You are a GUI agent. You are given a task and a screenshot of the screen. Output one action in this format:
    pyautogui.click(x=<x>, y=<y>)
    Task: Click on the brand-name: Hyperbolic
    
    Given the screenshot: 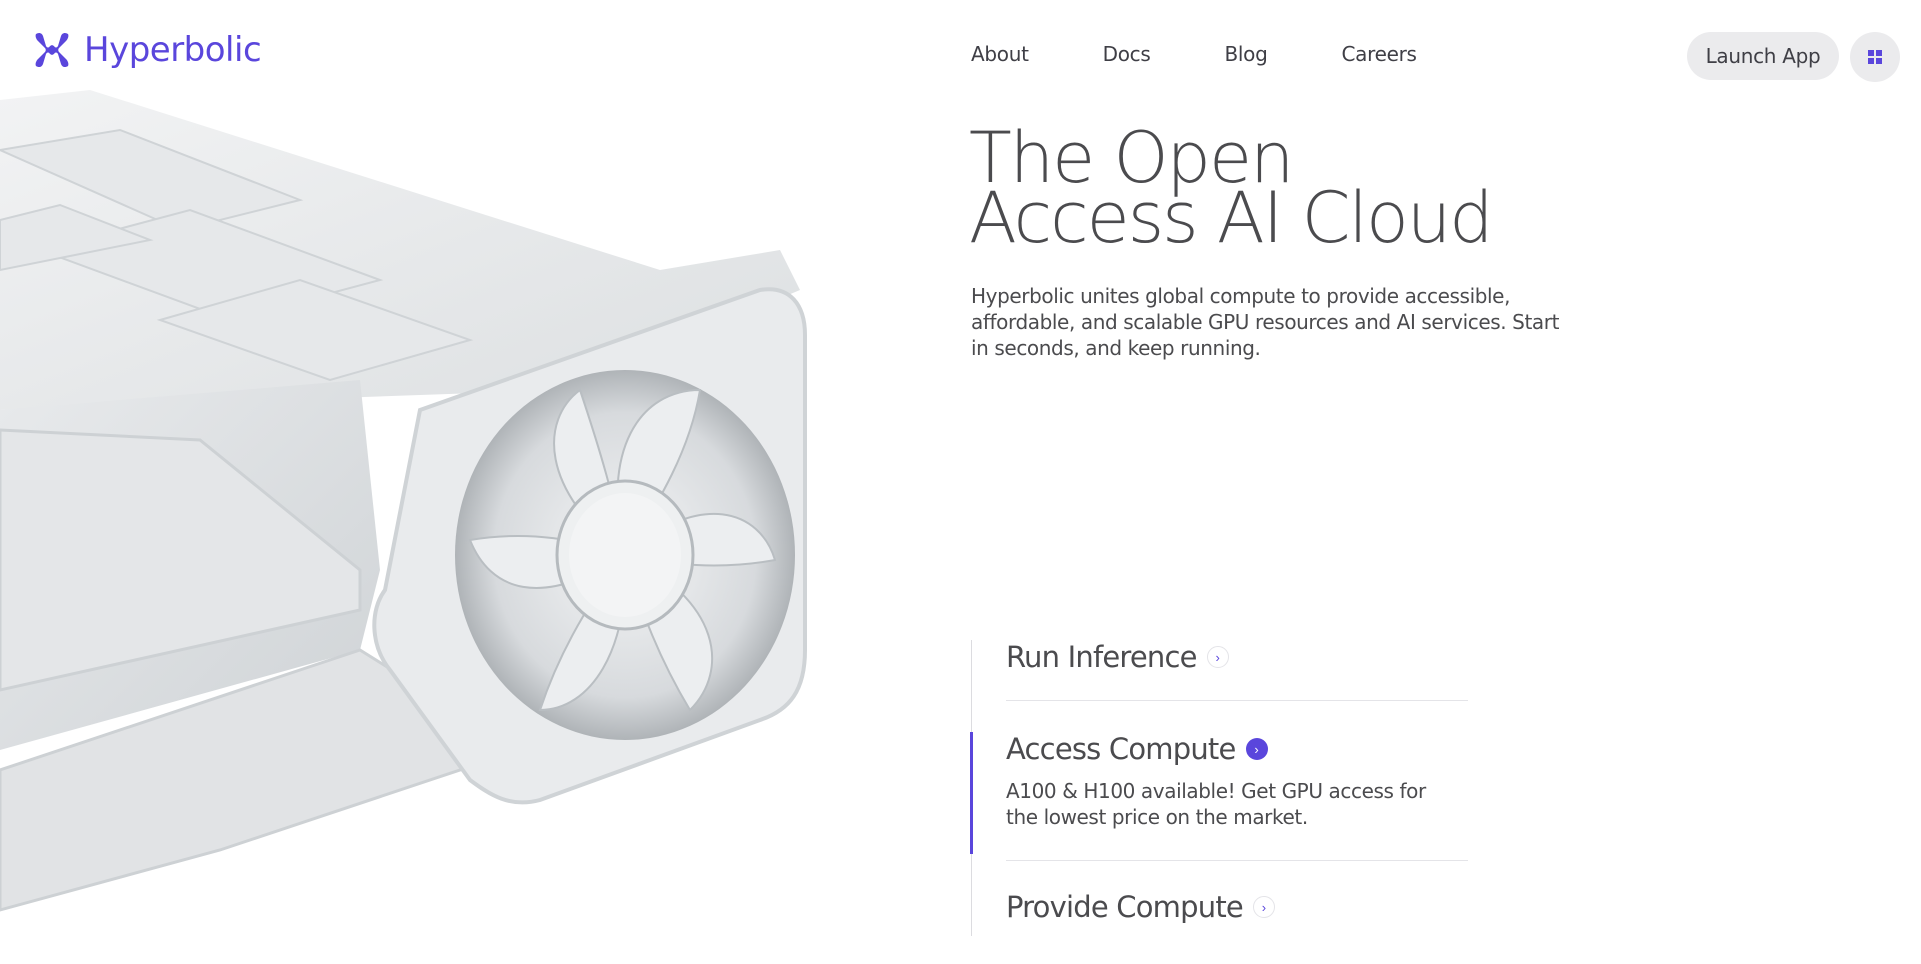 What is the action you would take?
    pyautogui.click(x=173, y=50)
    